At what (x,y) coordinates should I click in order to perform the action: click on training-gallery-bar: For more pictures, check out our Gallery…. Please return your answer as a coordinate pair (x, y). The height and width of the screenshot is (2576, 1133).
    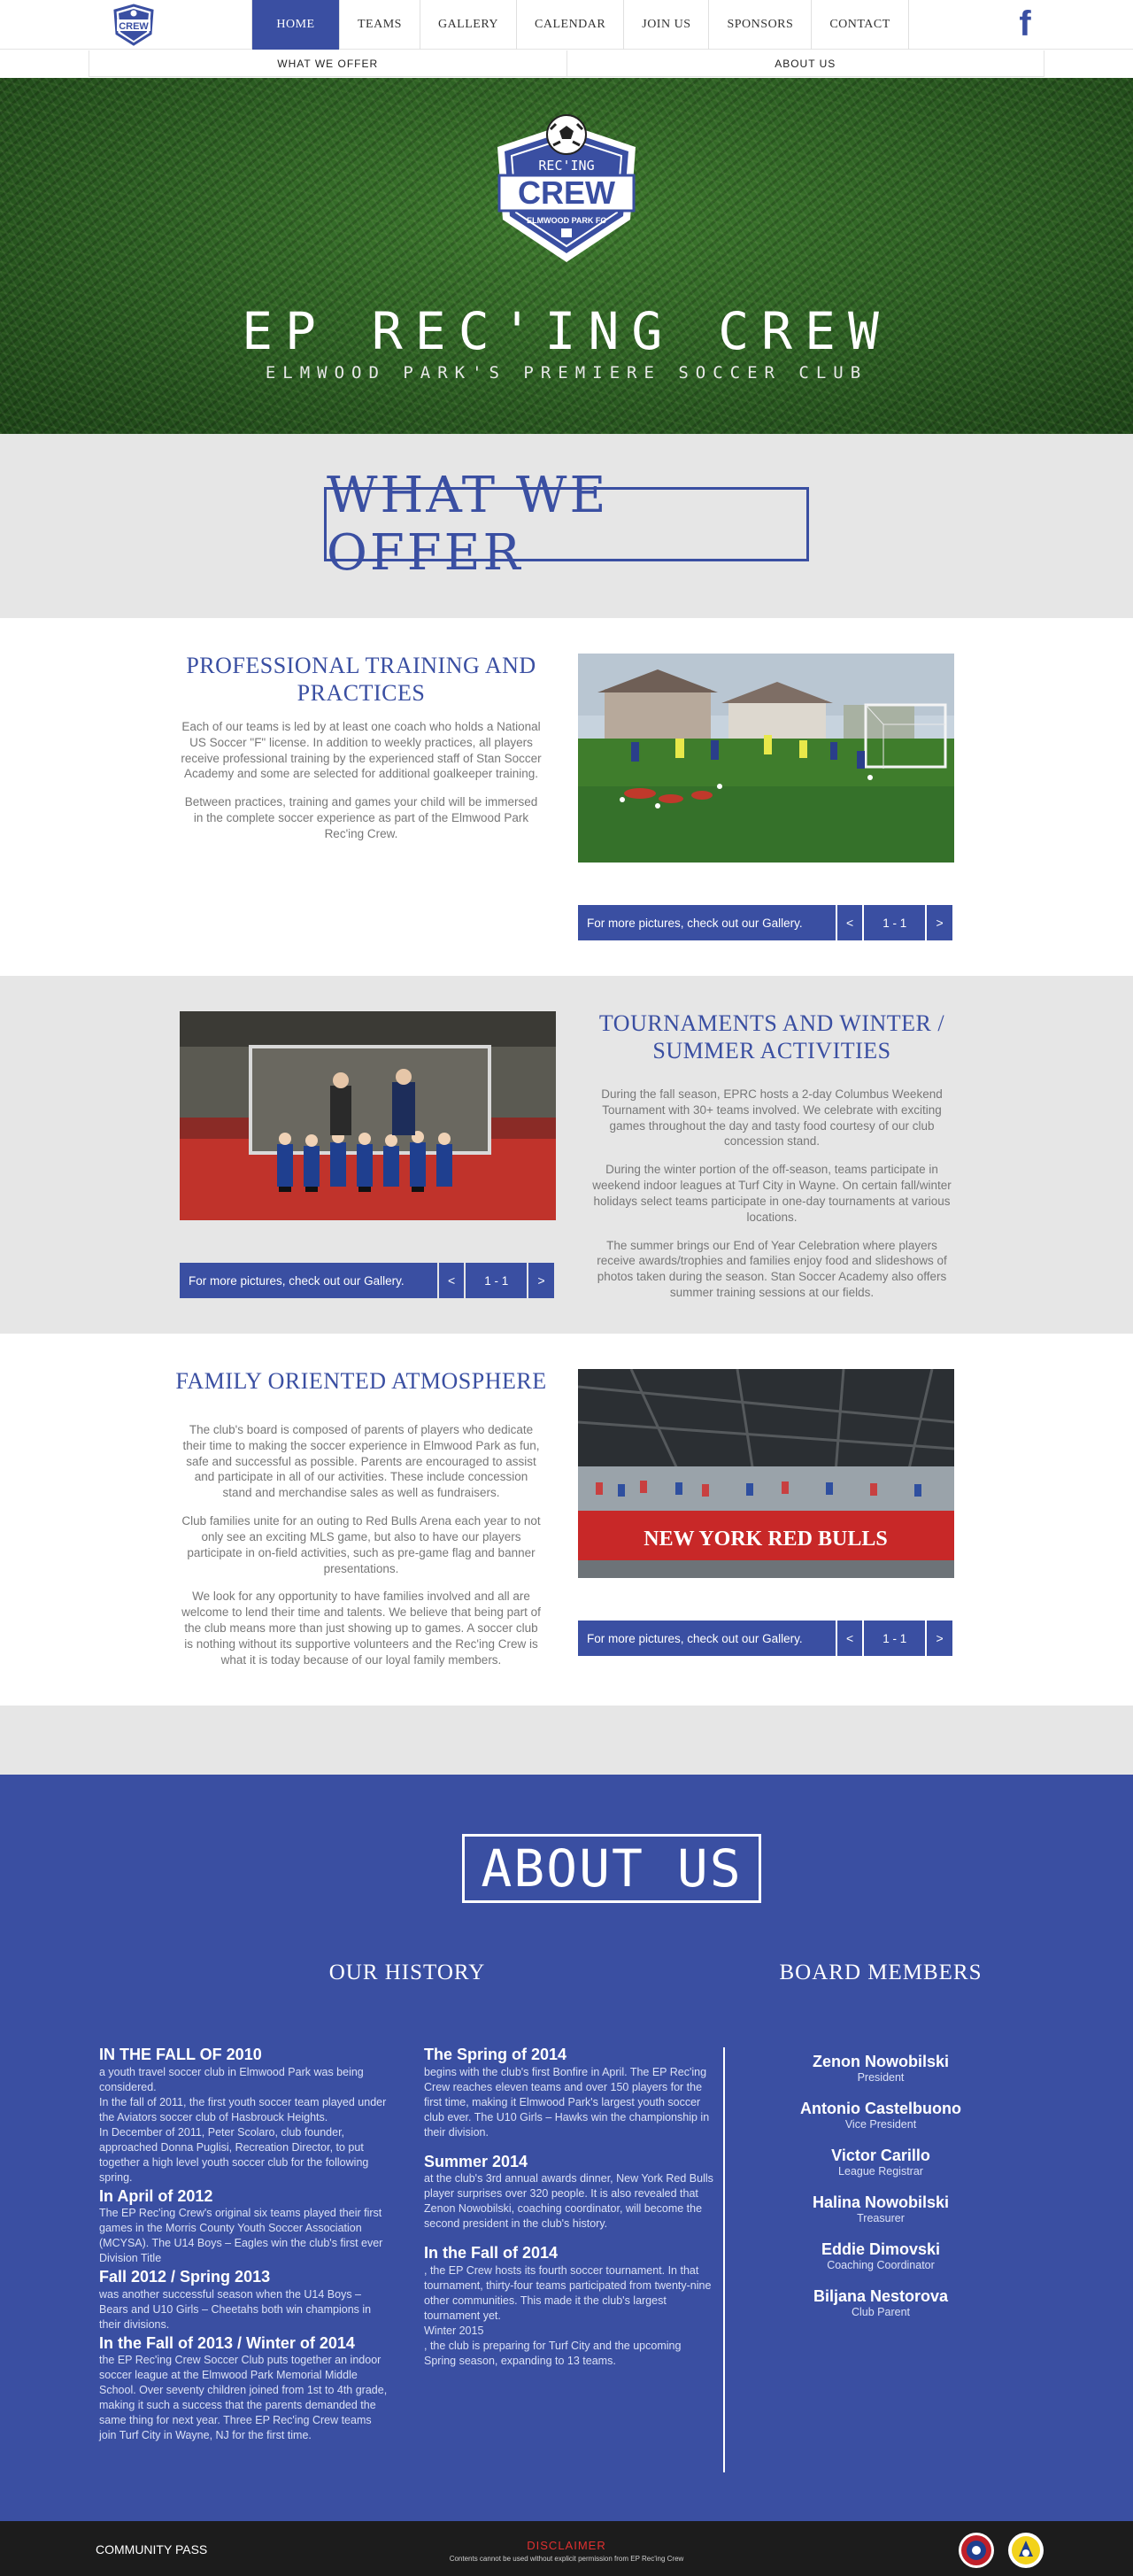
    Looking at the image, I should click on (766, 922).